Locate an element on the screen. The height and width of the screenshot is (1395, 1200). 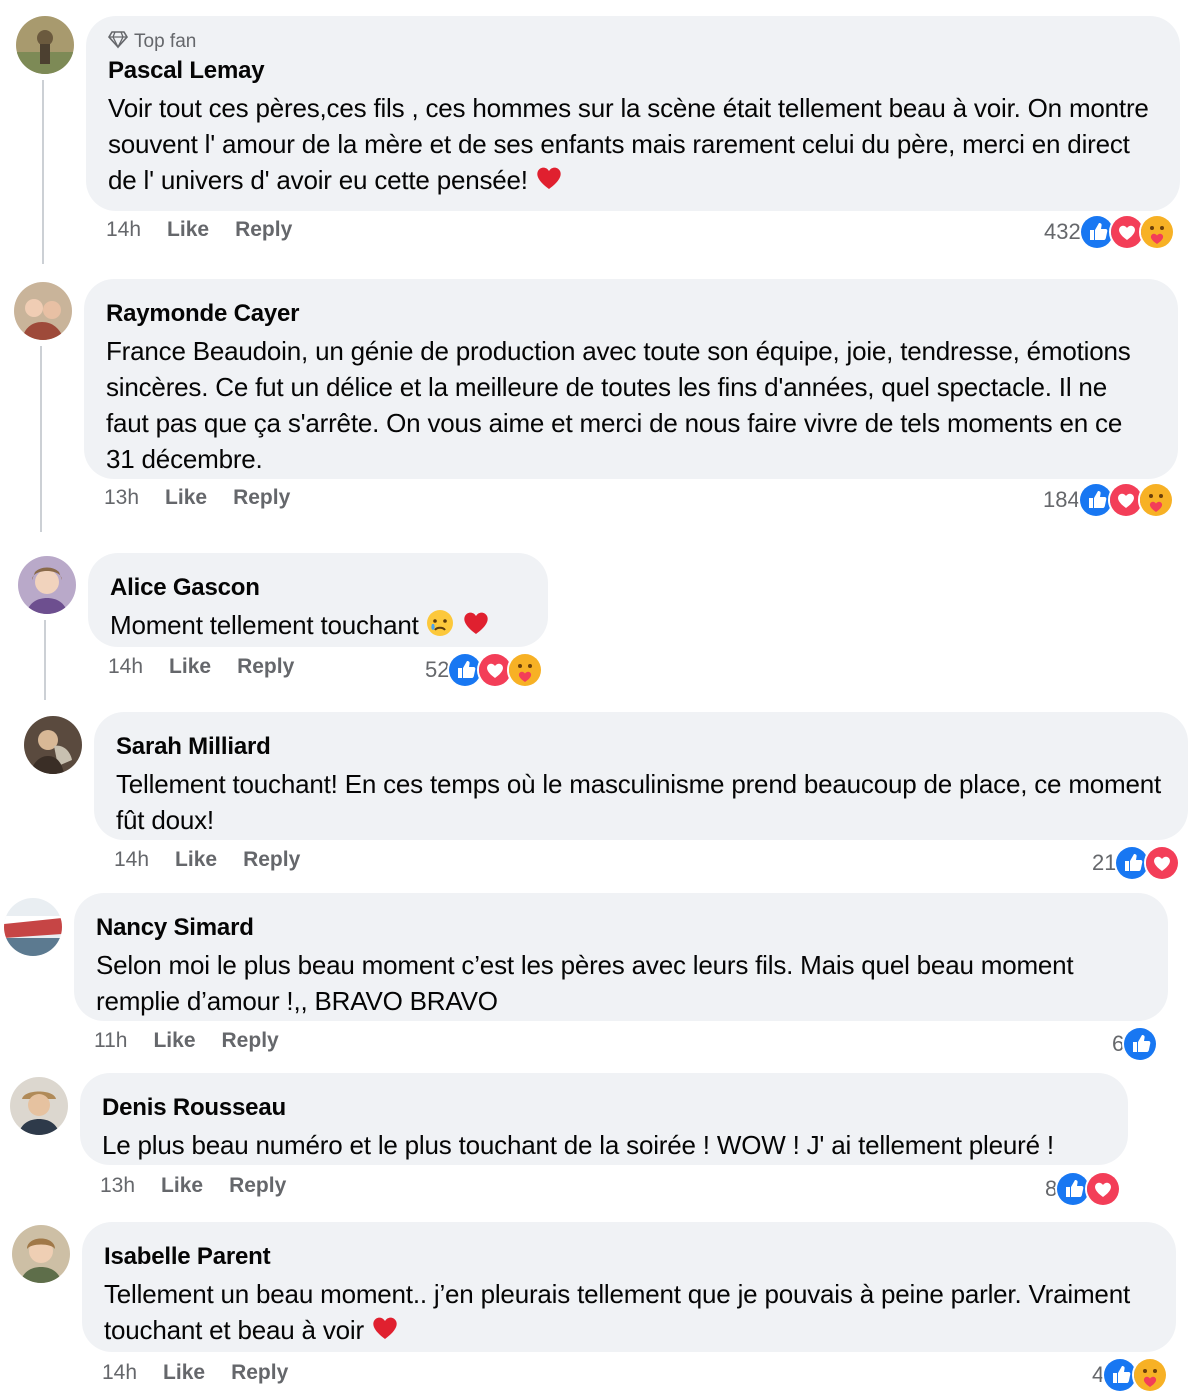
comment-author: Nancy Simard is located at coordinates (620, 928).